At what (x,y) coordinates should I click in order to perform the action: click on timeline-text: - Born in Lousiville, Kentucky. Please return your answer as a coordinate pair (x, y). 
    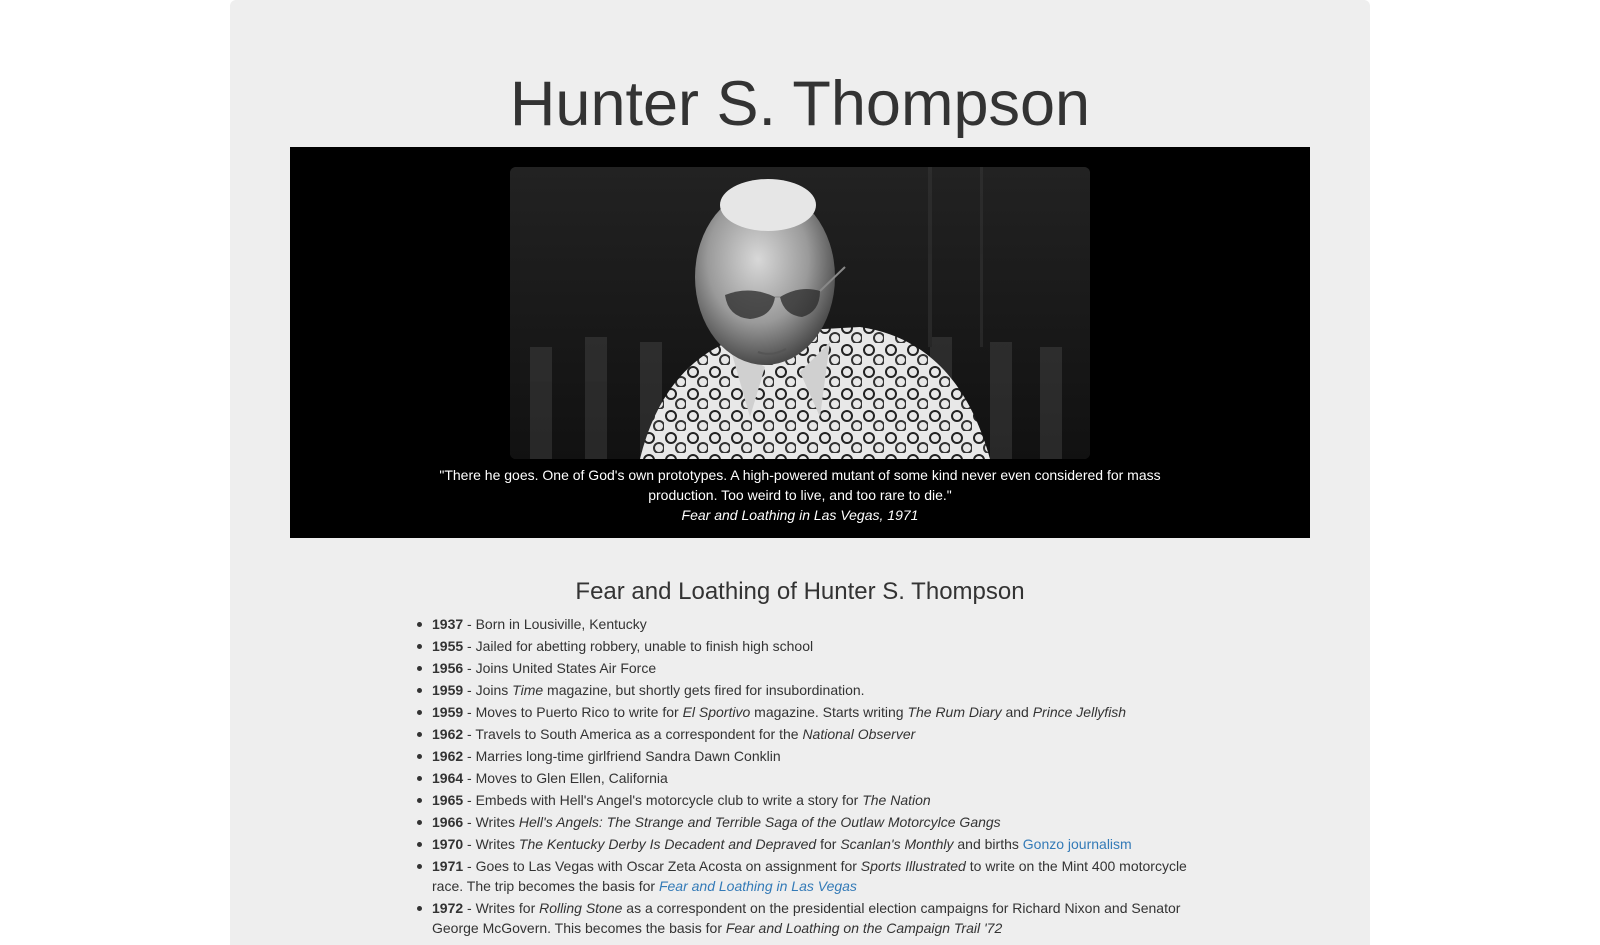
    Looking at the image, I should click on (555, 624).